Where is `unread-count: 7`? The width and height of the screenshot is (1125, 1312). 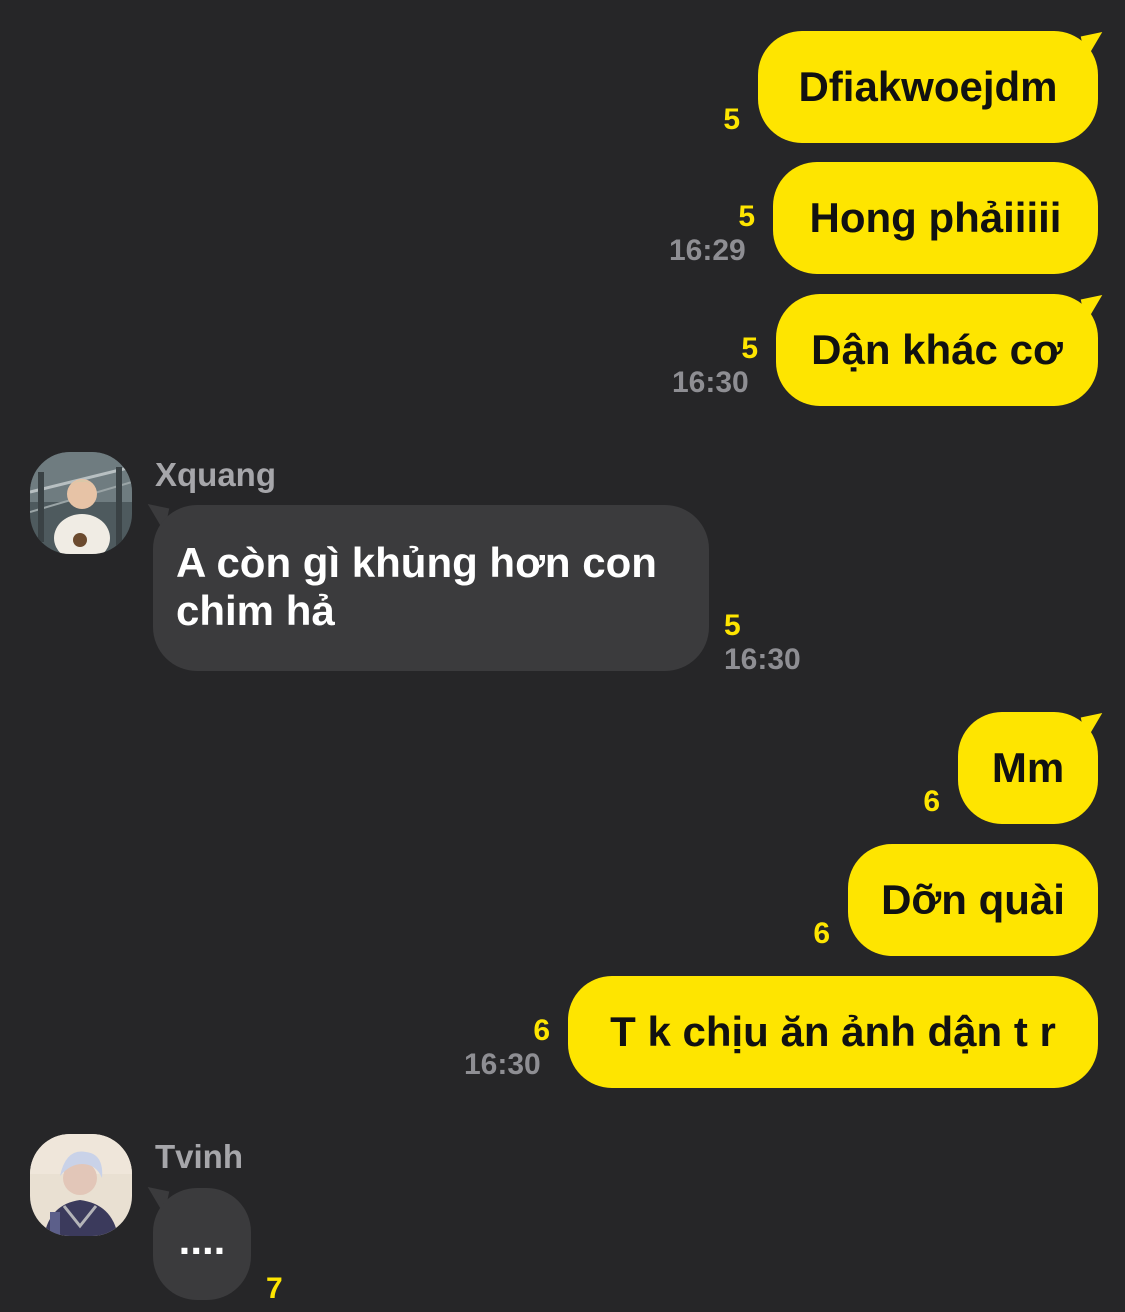 unread-count: 7 is located at coordinates (274, 1288).